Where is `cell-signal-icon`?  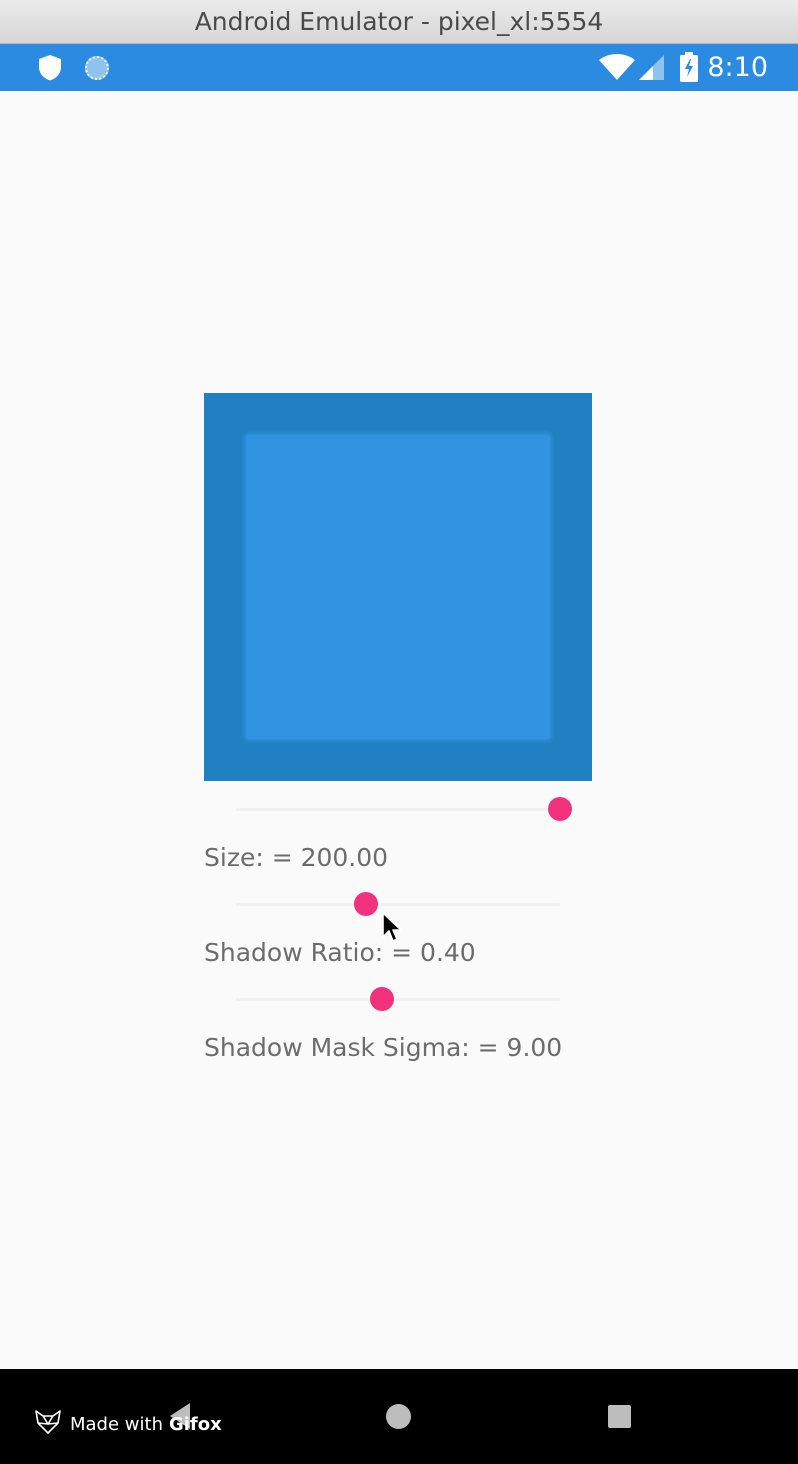 cell-signal-icon is located at coordinates (651, 70).